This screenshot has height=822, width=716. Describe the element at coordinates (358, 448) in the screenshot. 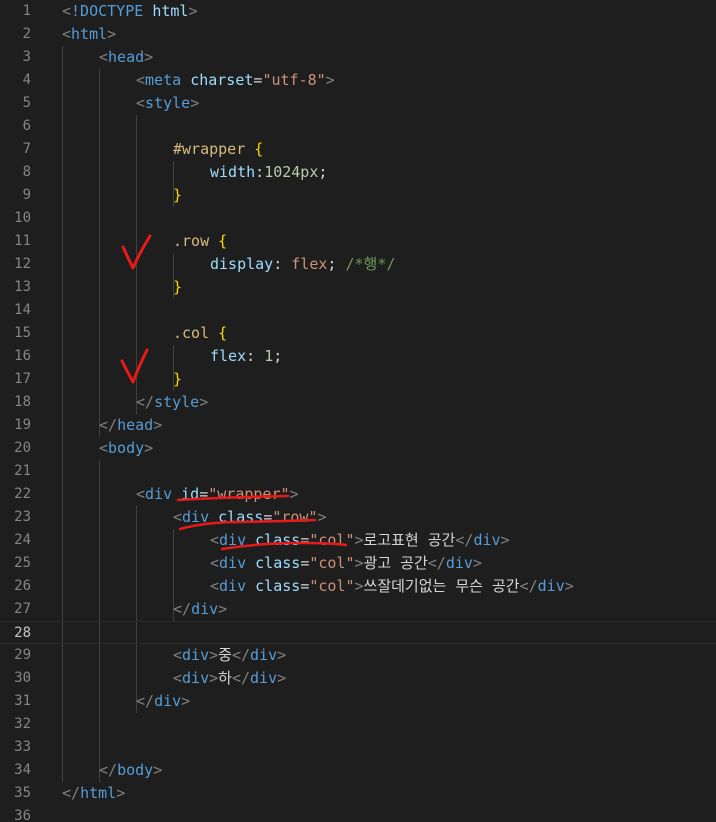

I see `code-line: 20 <body>` at that location.